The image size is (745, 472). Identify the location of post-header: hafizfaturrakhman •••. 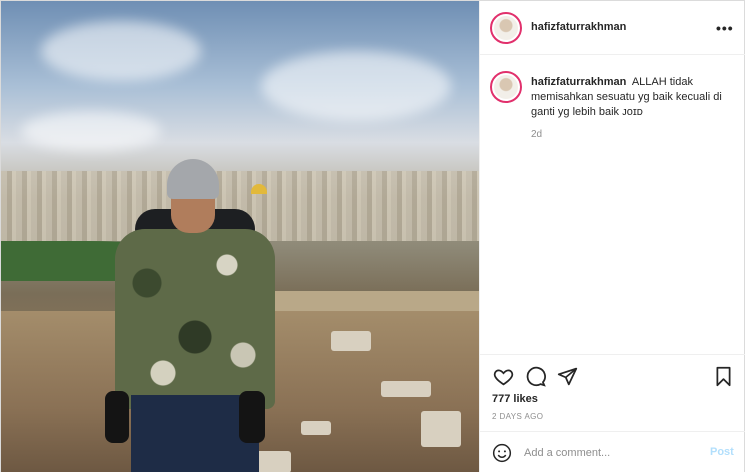
(612, 28).